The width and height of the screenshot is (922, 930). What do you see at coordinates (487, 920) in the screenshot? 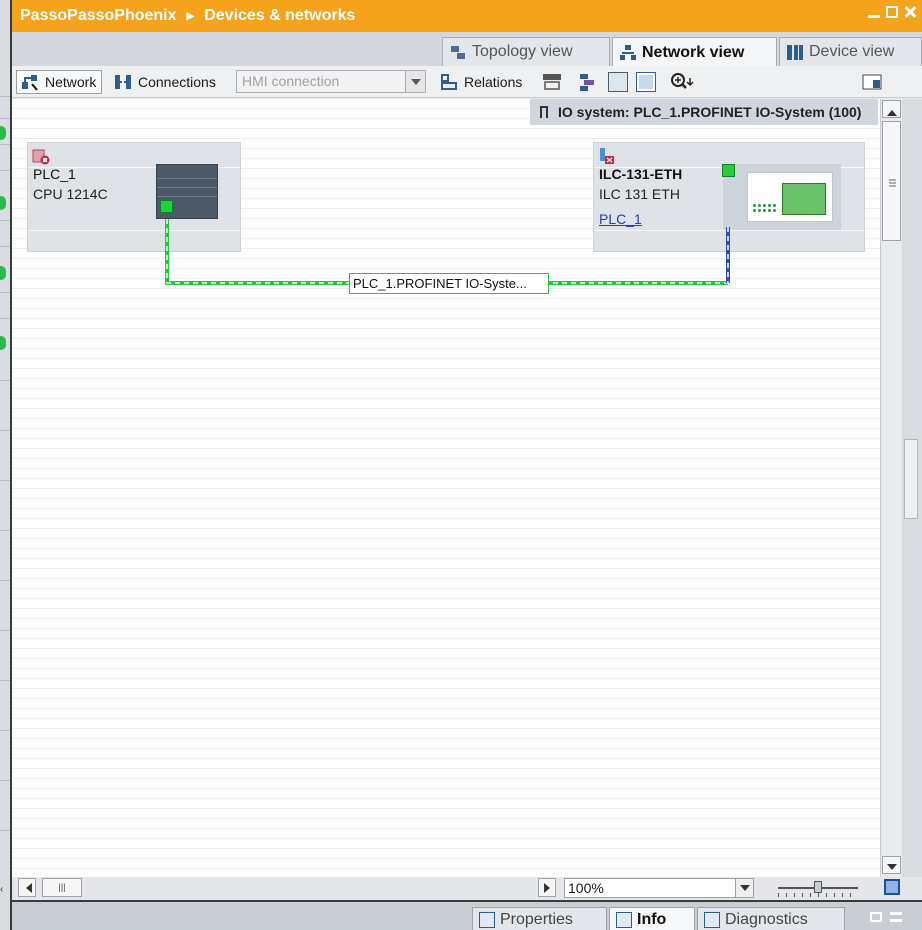
I see `properties-icon` at bounding box center [487, 920].